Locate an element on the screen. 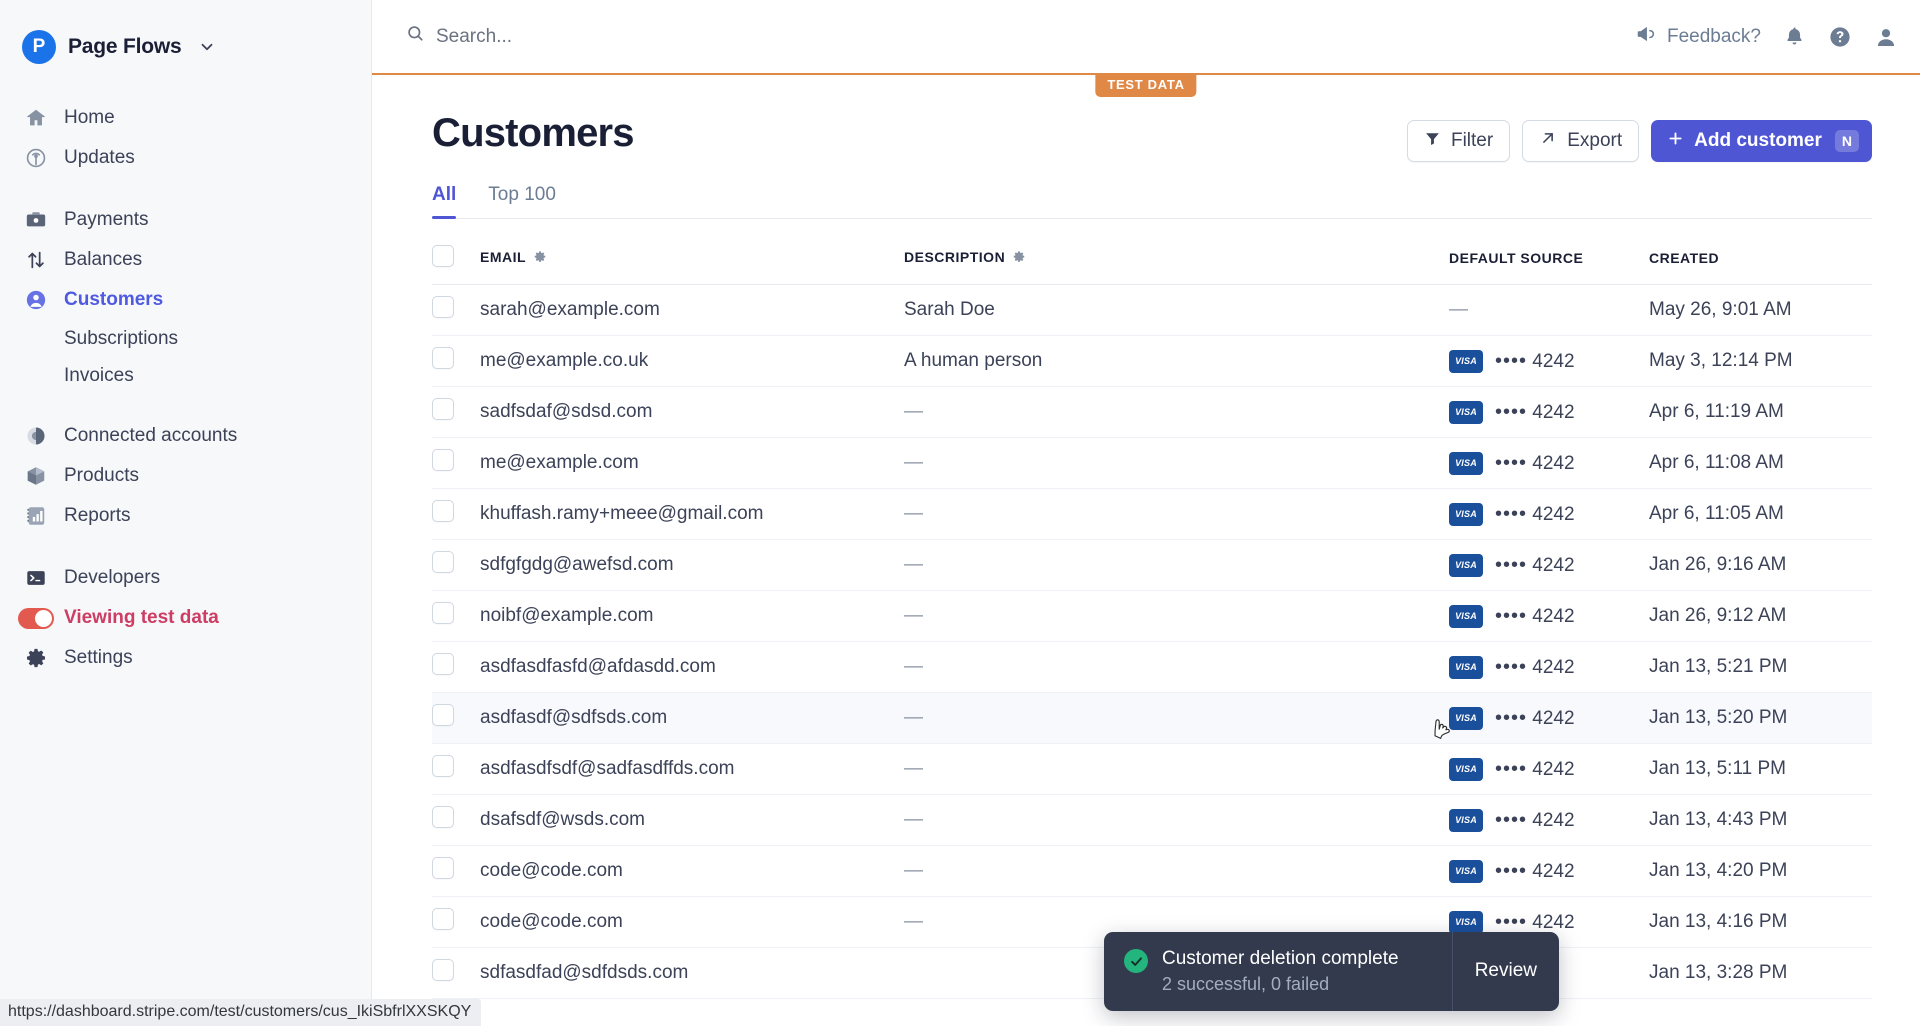  nav-group-main: Home Updates is located at coordinates (185, 138).